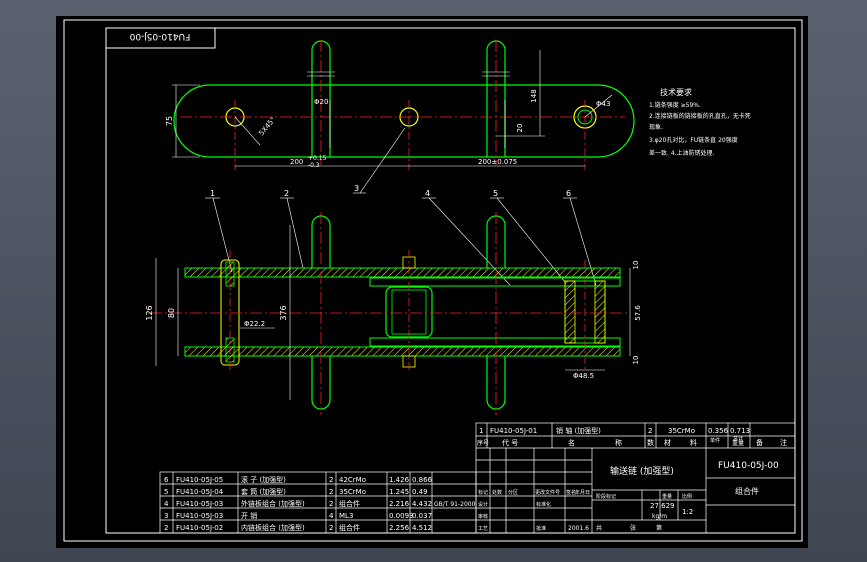 The height and width of the screenshot is (562, 867). I want to click on bom-header-material-2: 料, so click(693, 442).